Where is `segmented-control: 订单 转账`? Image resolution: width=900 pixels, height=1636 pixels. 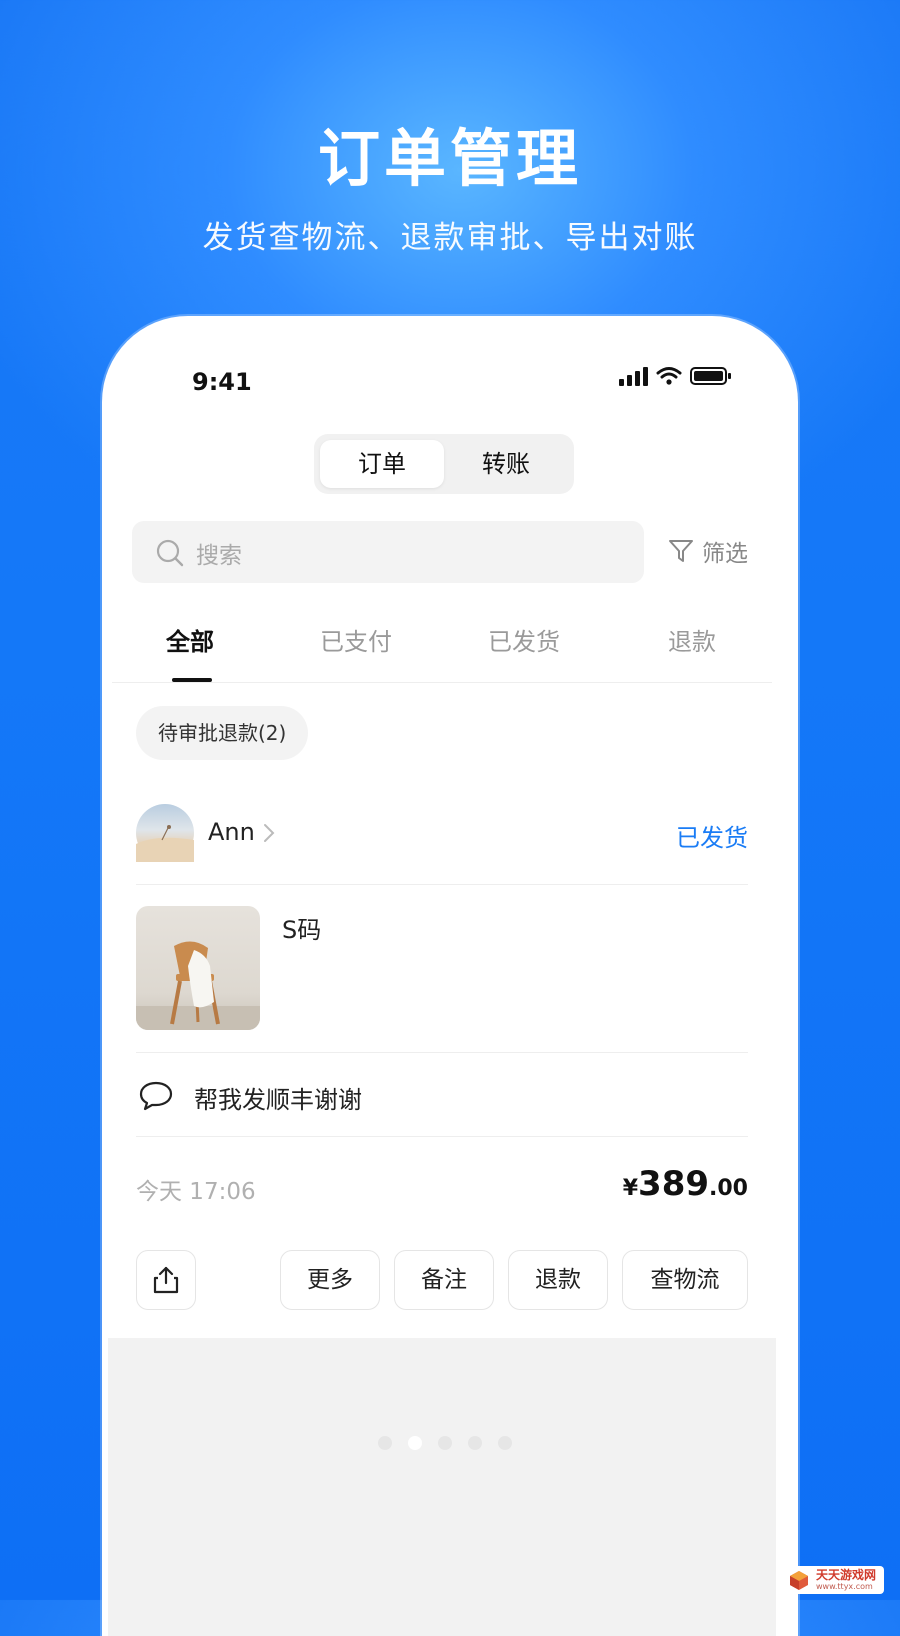
segmented-control: 订单 转账 is located at coordinates (444, 464).